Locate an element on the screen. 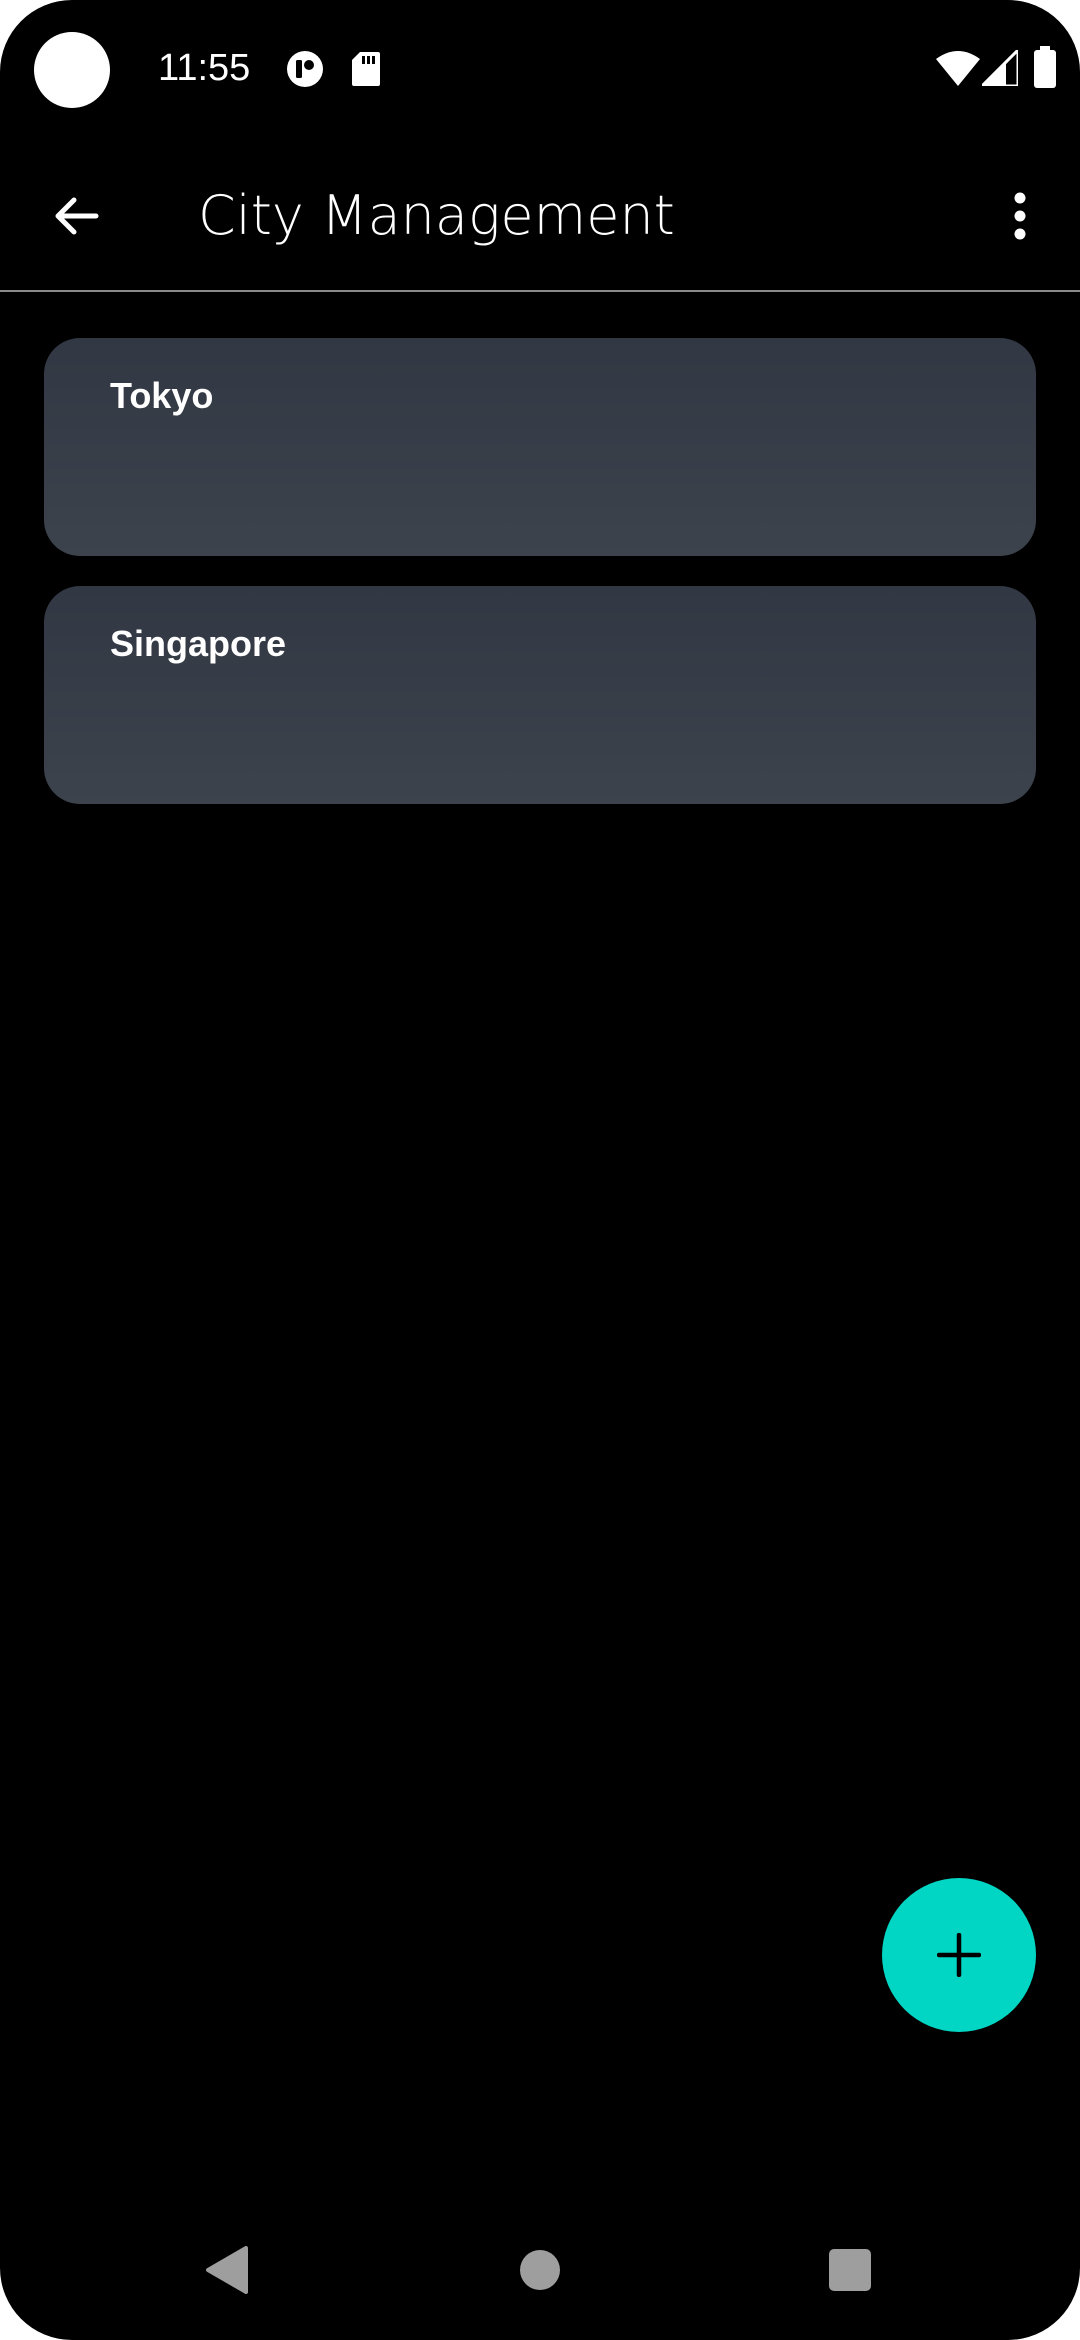  camera-cutout is located at coordinates (72, 70).